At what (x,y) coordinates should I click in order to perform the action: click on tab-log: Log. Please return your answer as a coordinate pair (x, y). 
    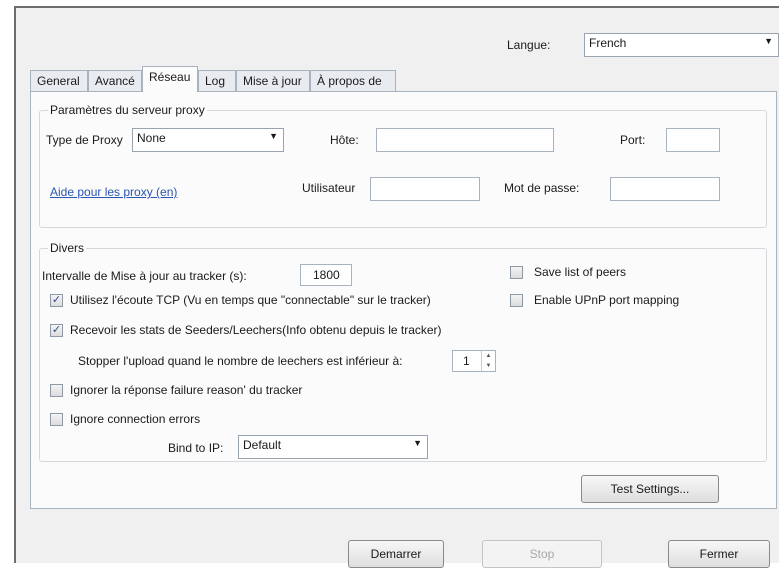
    Looking at the image, I should click on (217, 80).